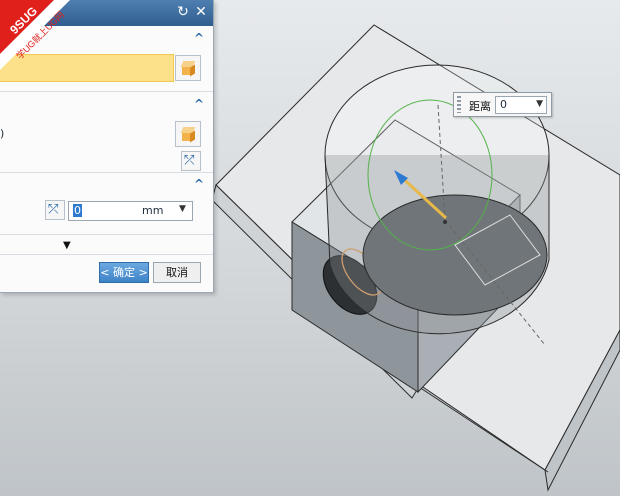  I want to click on drag-grip, so click(459, 104).